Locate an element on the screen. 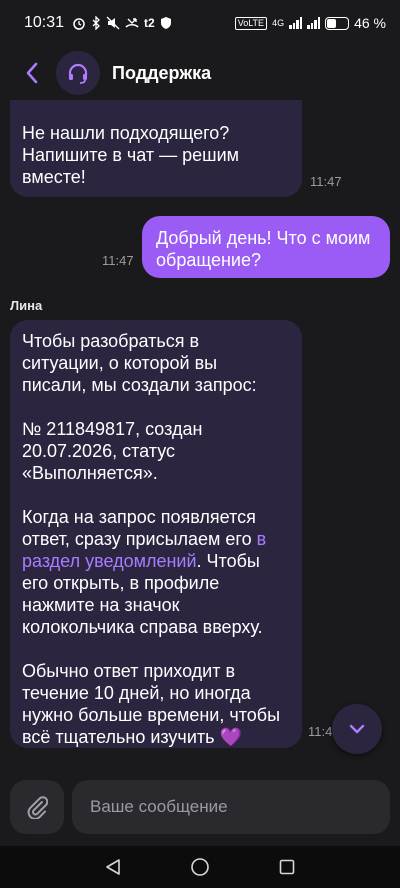  circle-home-icon is located at coordinates (200, 867).